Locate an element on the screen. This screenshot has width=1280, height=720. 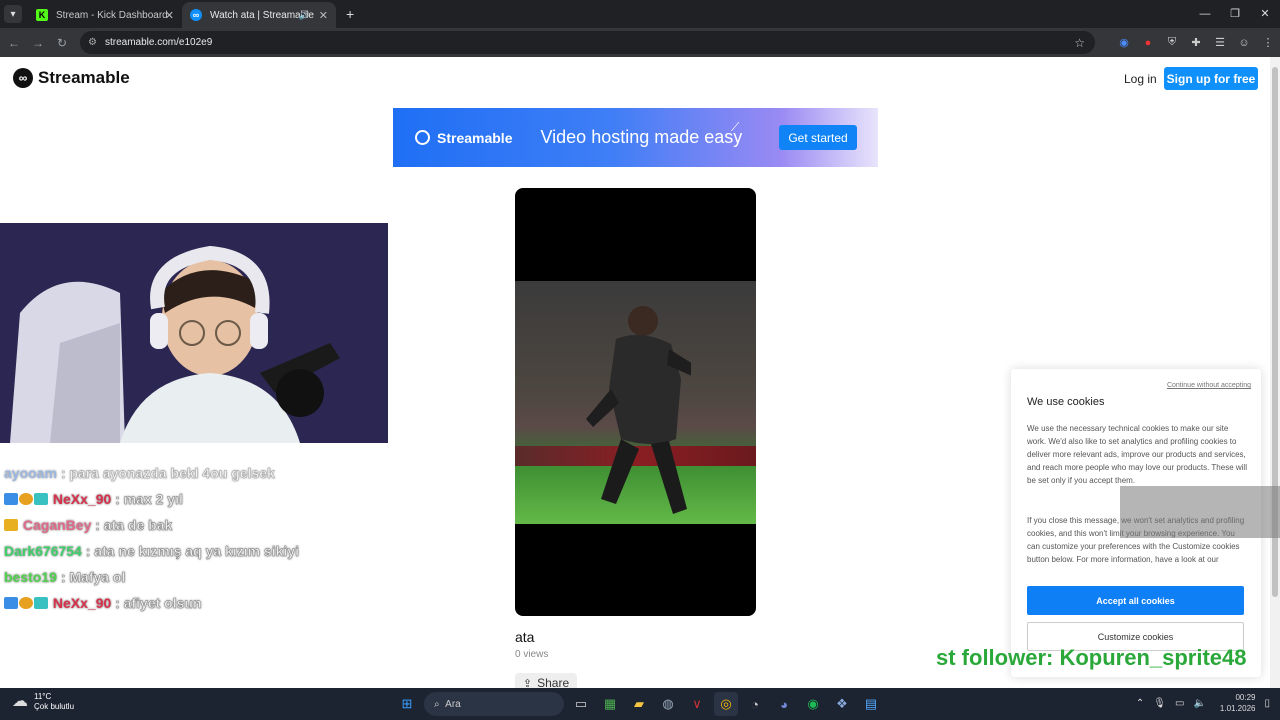
logo-text: Streamable is located at coordinates (84, 77).